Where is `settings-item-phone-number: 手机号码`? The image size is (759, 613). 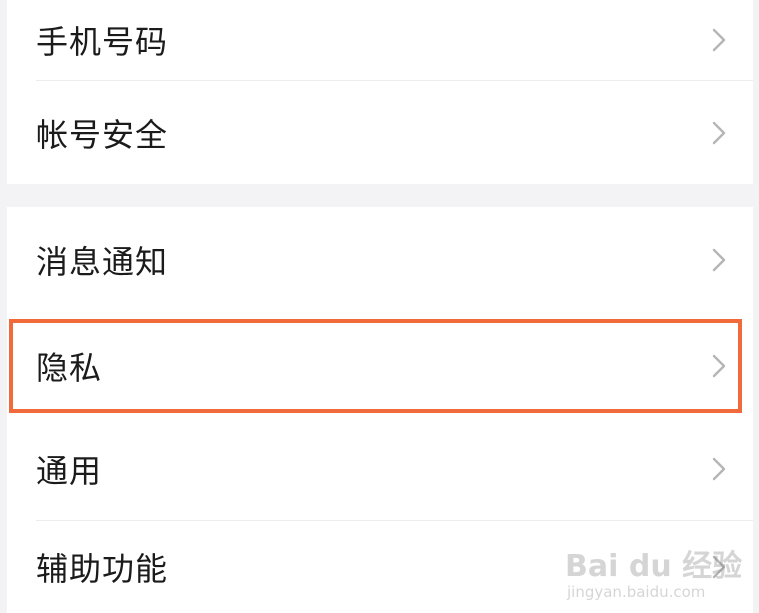
settings-item-phone-number: 手机号码 is located at coordinates (380, 40).